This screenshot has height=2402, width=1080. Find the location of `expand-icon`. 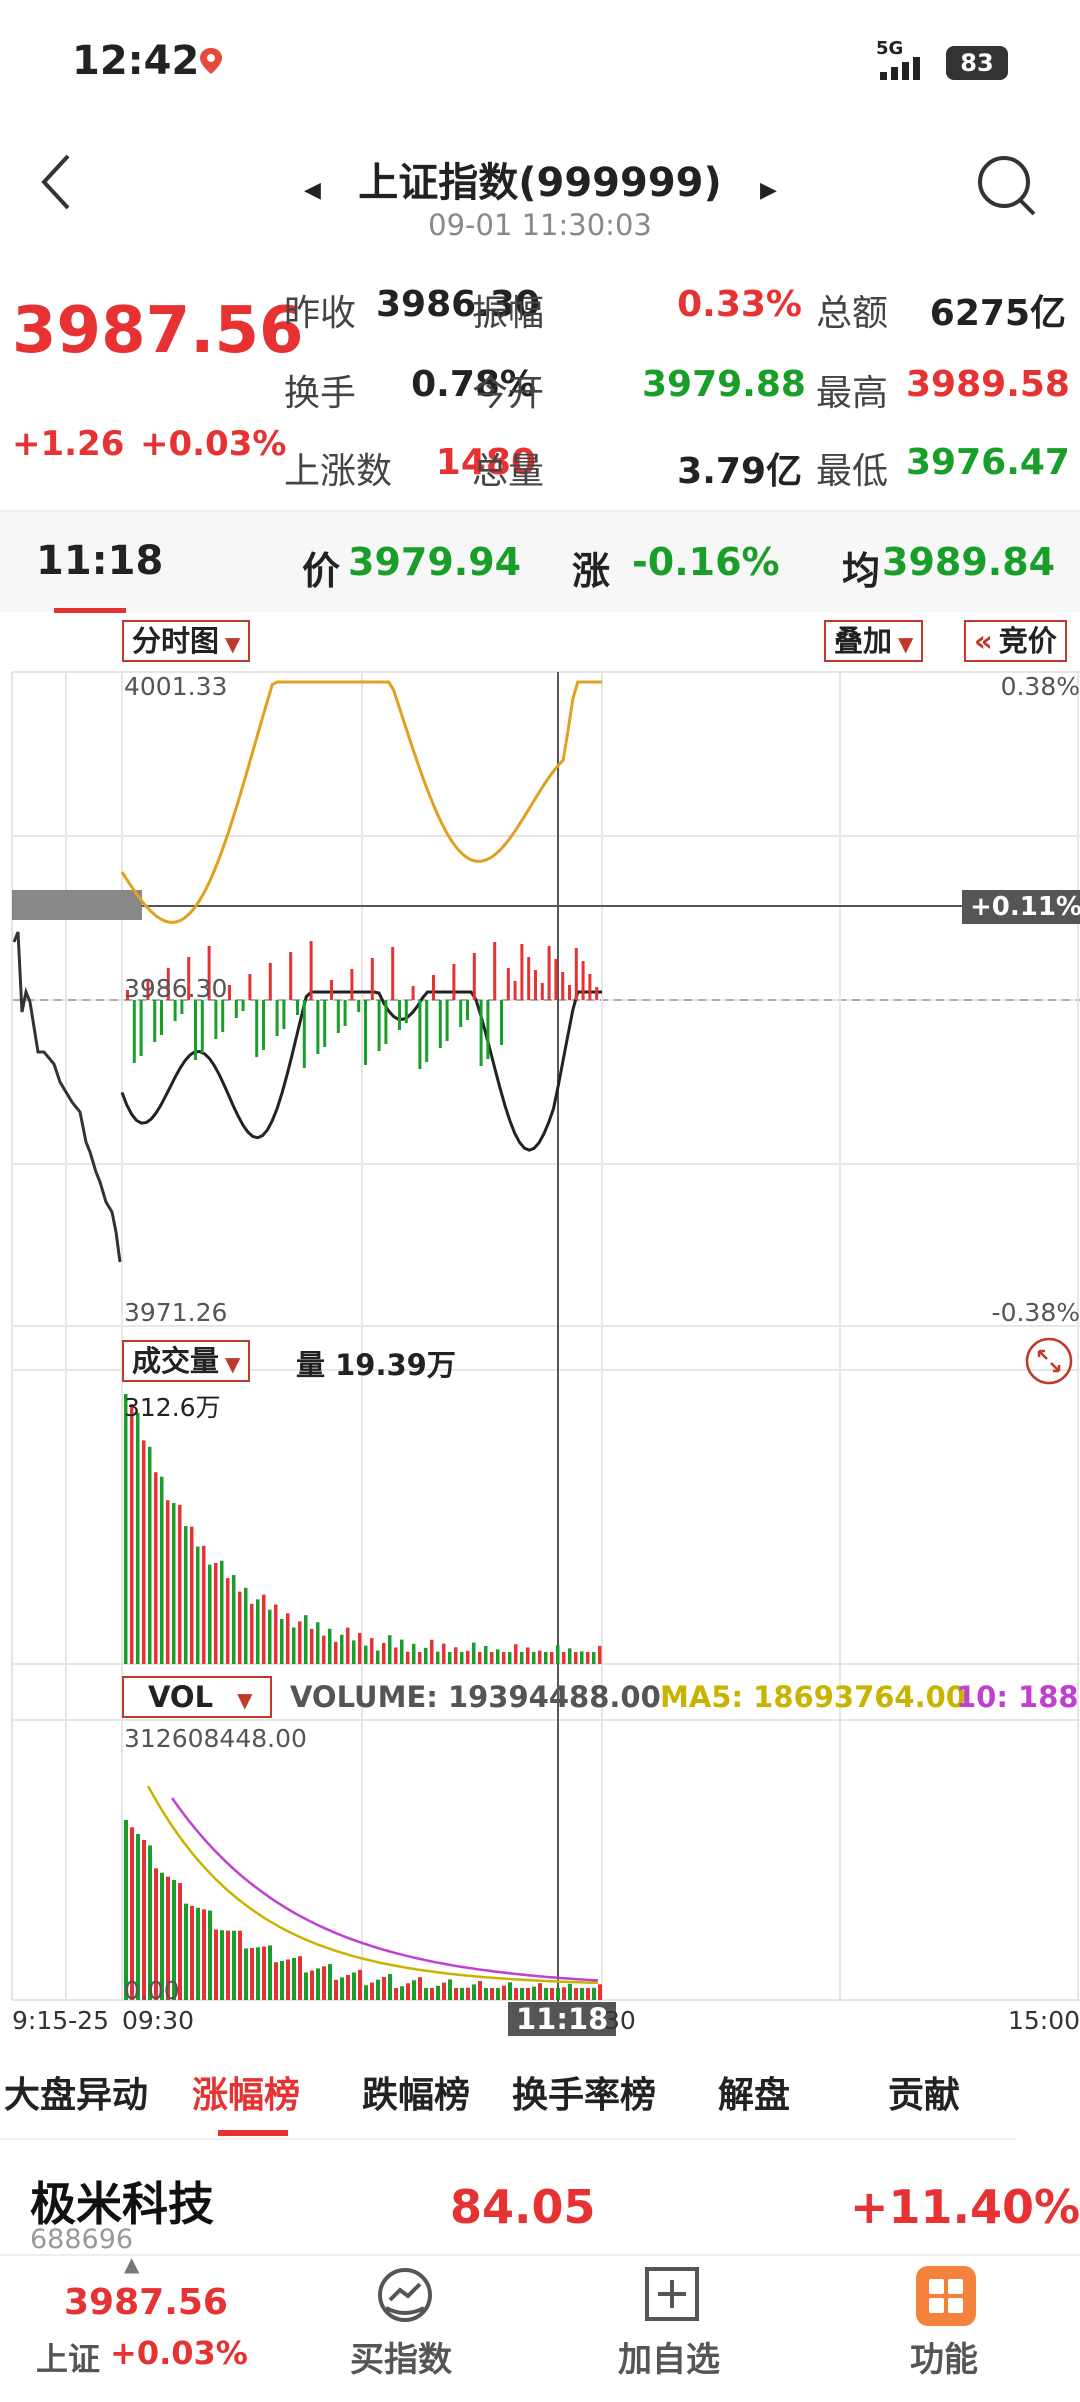

expand-icon is located at coordinates (1049, 1361).